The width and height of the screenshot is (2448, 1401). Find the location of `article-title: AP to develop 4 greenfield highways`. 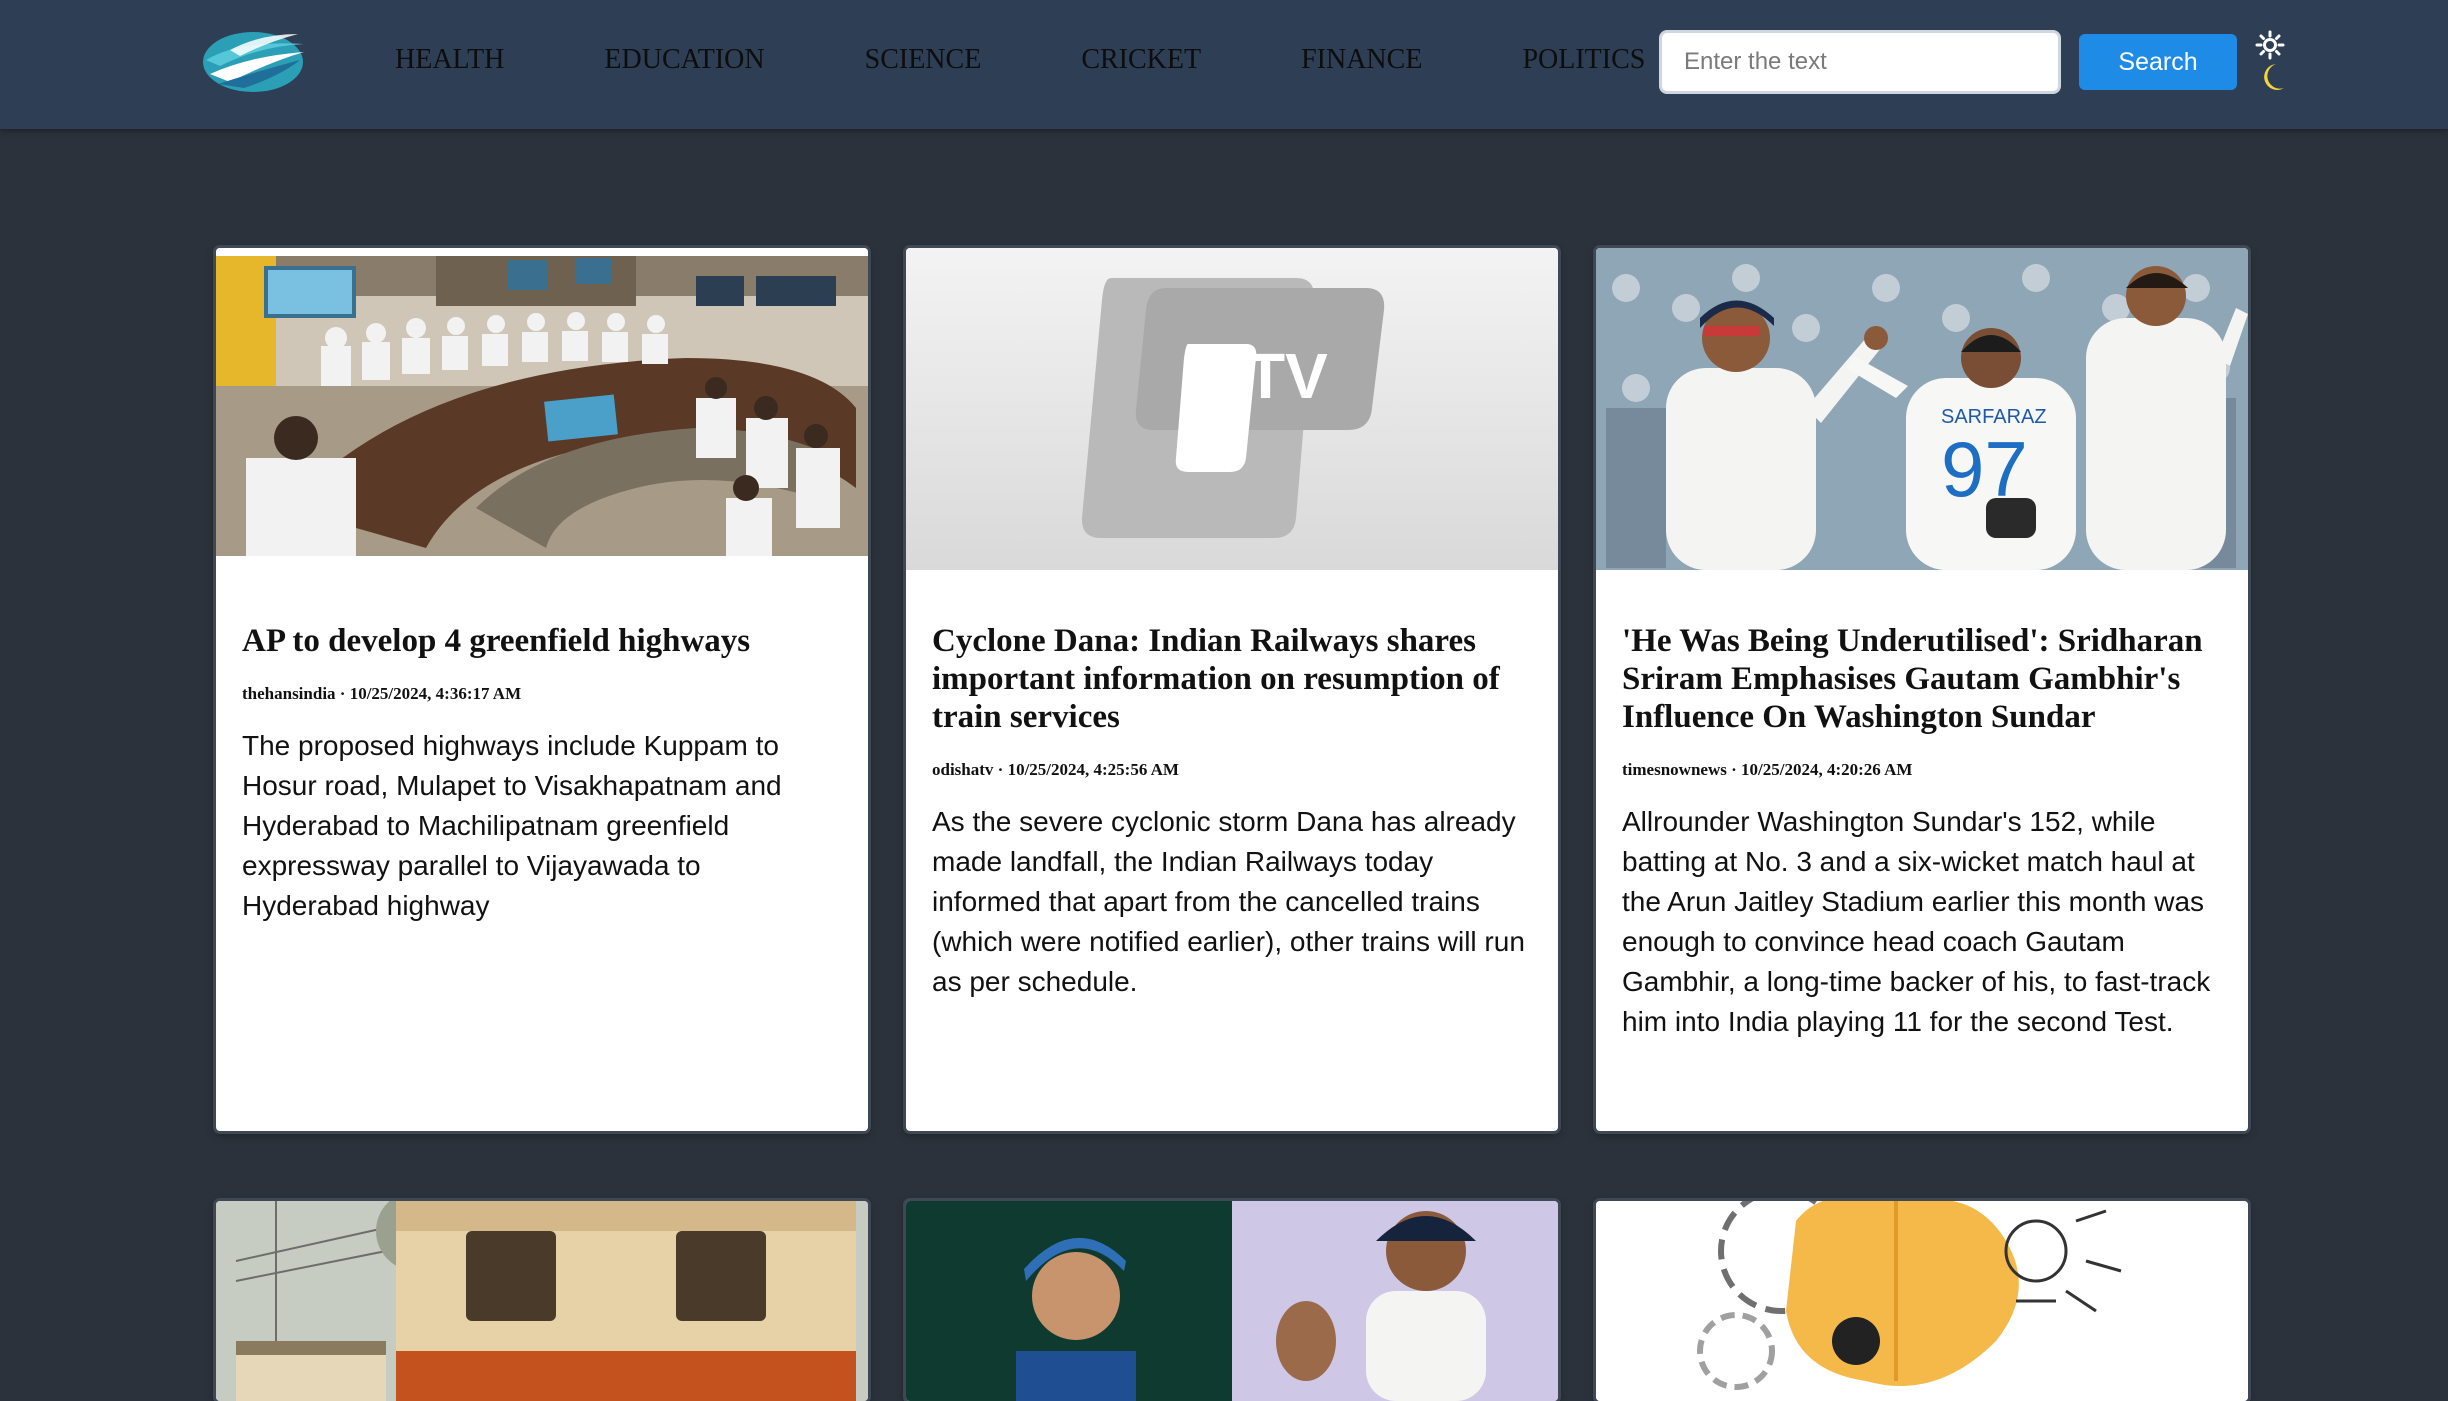

article-title: AP to develop 4 greenfield highways is located at coordinates (542, 641).